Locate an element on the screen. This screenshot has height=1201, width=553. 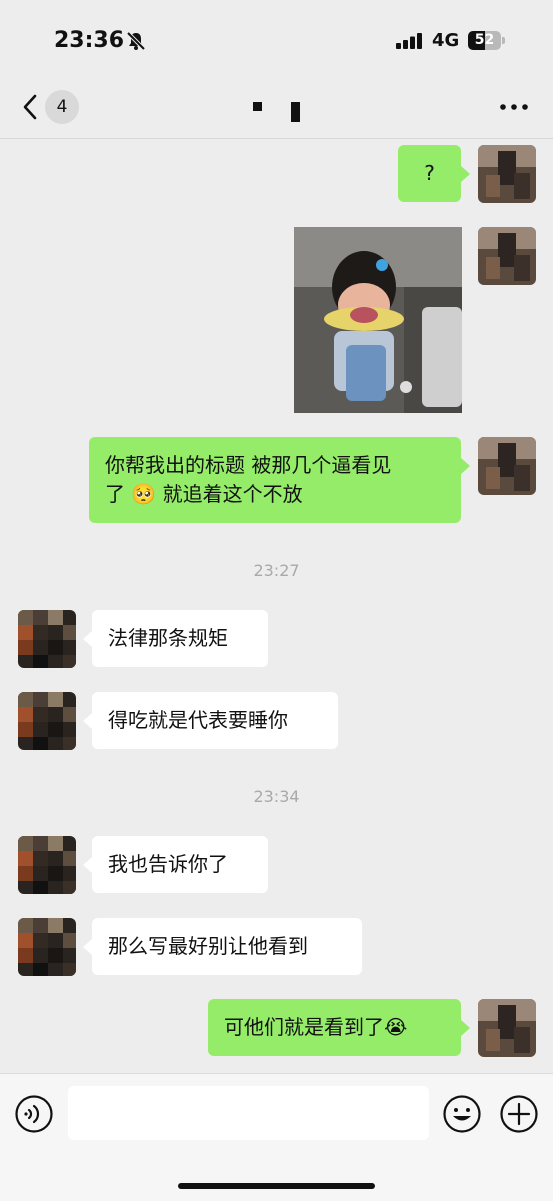
chat-header: 4 is located at coordinates (276, 104).